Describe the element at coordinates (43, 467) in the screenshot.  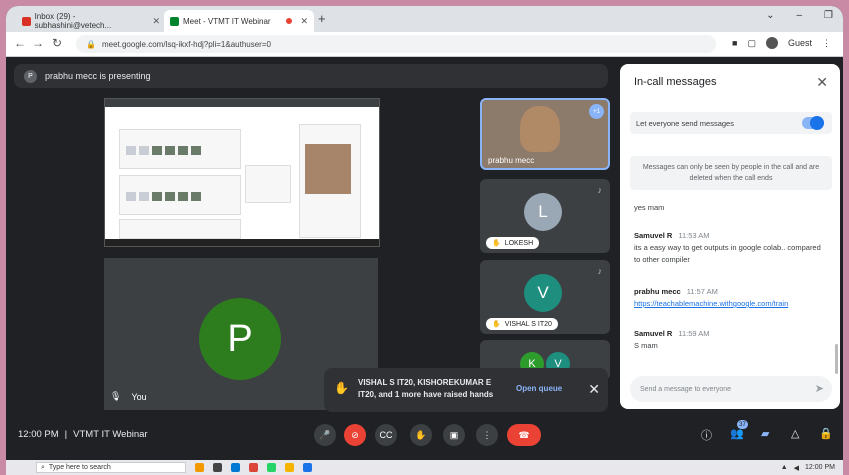
I see `search-icon: ⌕` at that location.